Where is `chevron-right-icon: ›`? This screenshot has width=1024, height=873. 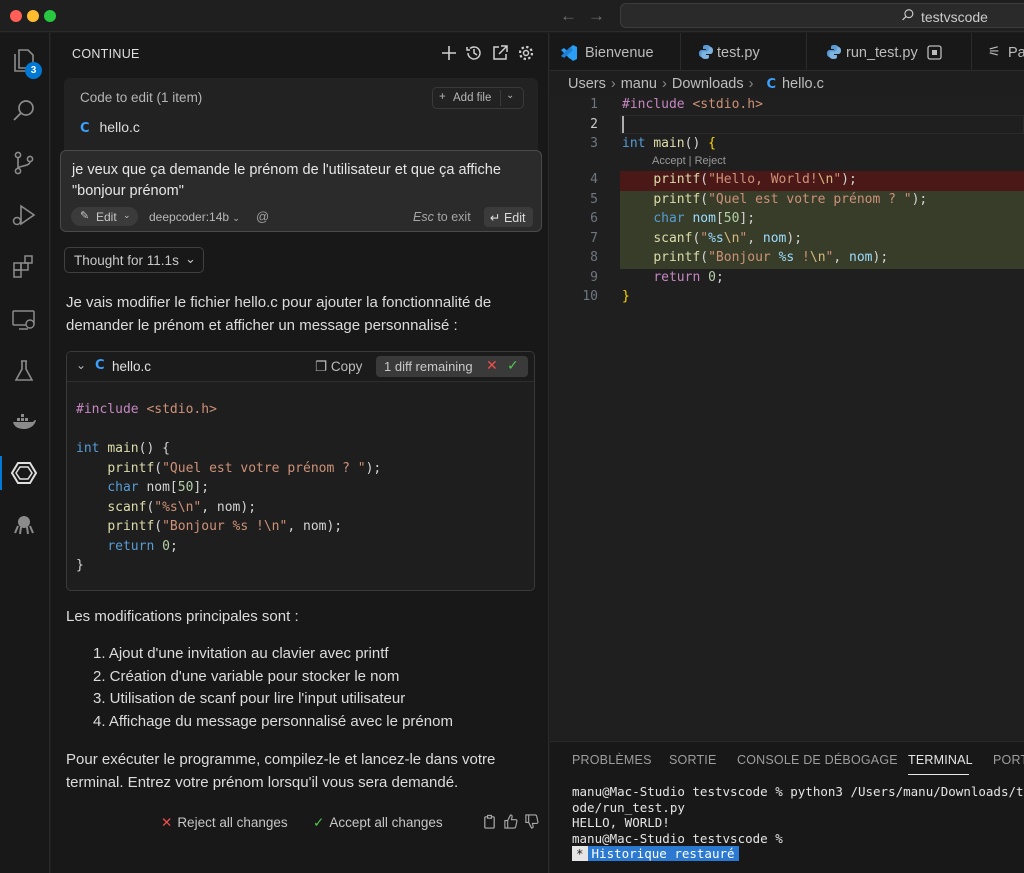
chevron-right-icon: › is located at coordinates (751, 84).